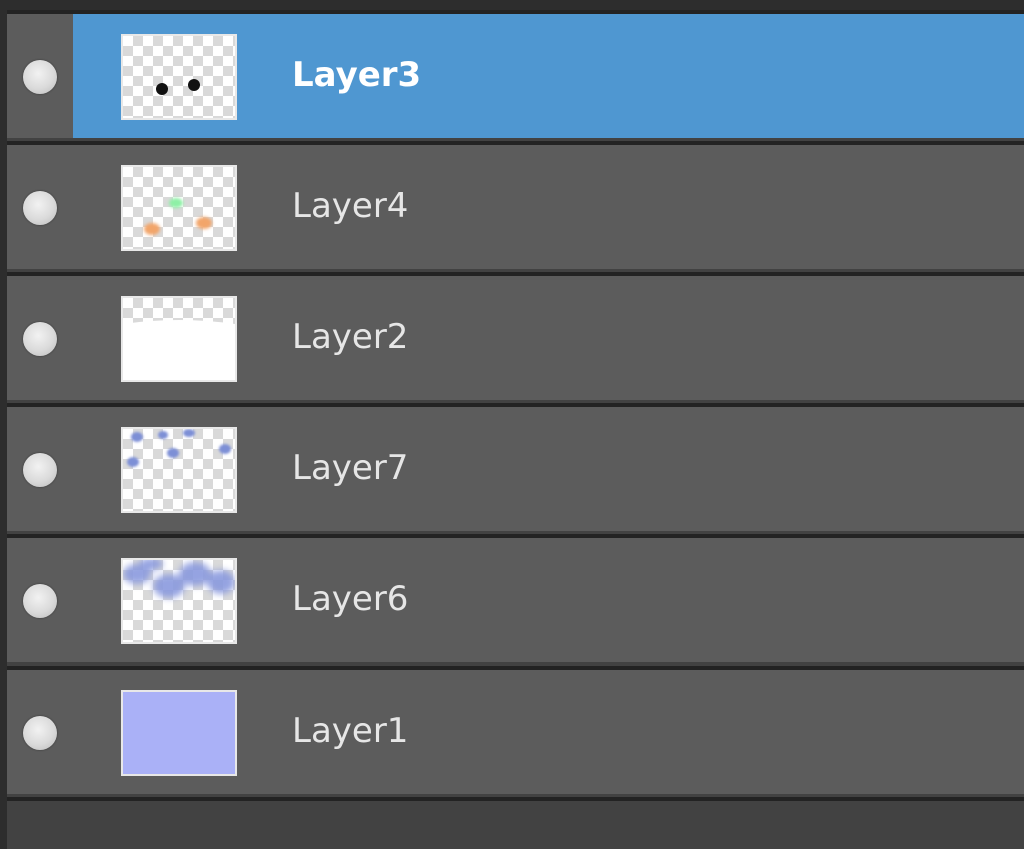 The height and width of the screenshot is (849, 1024). I want to click on layer2-thumbnail-art, so click(179, 350).